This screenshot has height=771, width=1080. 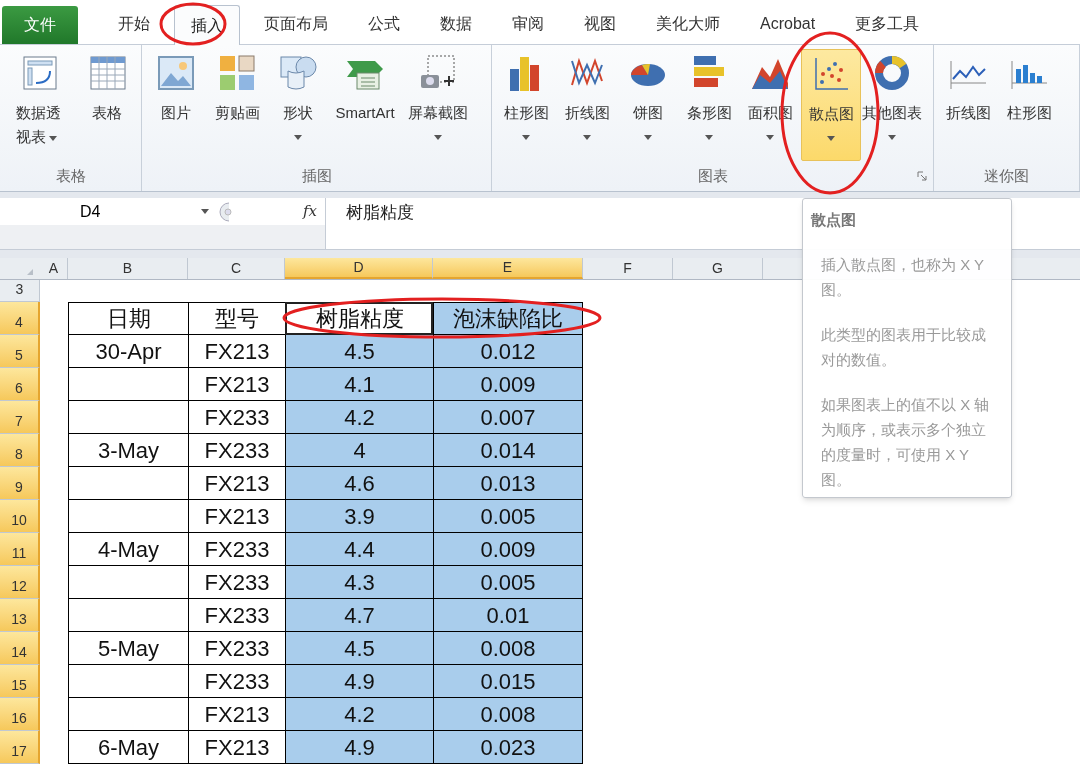 I want to click on table-cell: 4-May, so click(x=128, y=549).